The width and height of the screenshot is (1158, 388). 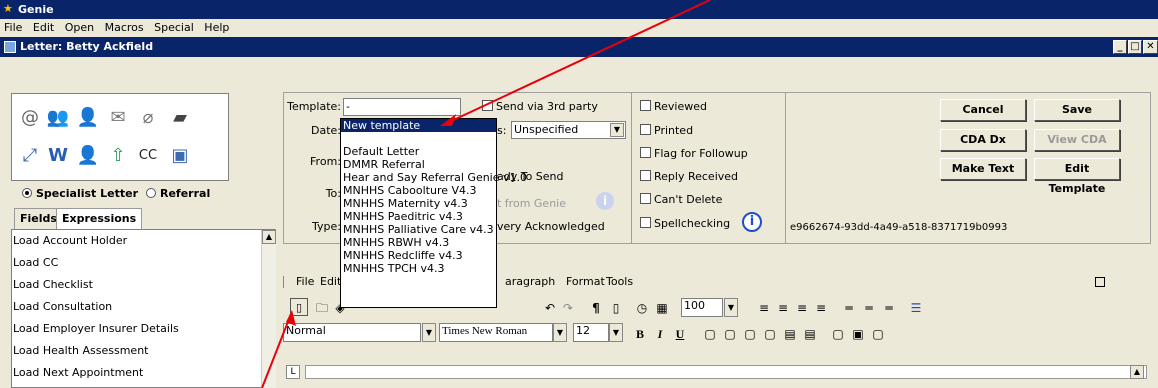 What do you see at coordinates (448, 120) in the screenshot?
I see `arrowhead-top` at bounding box center [448, 120].